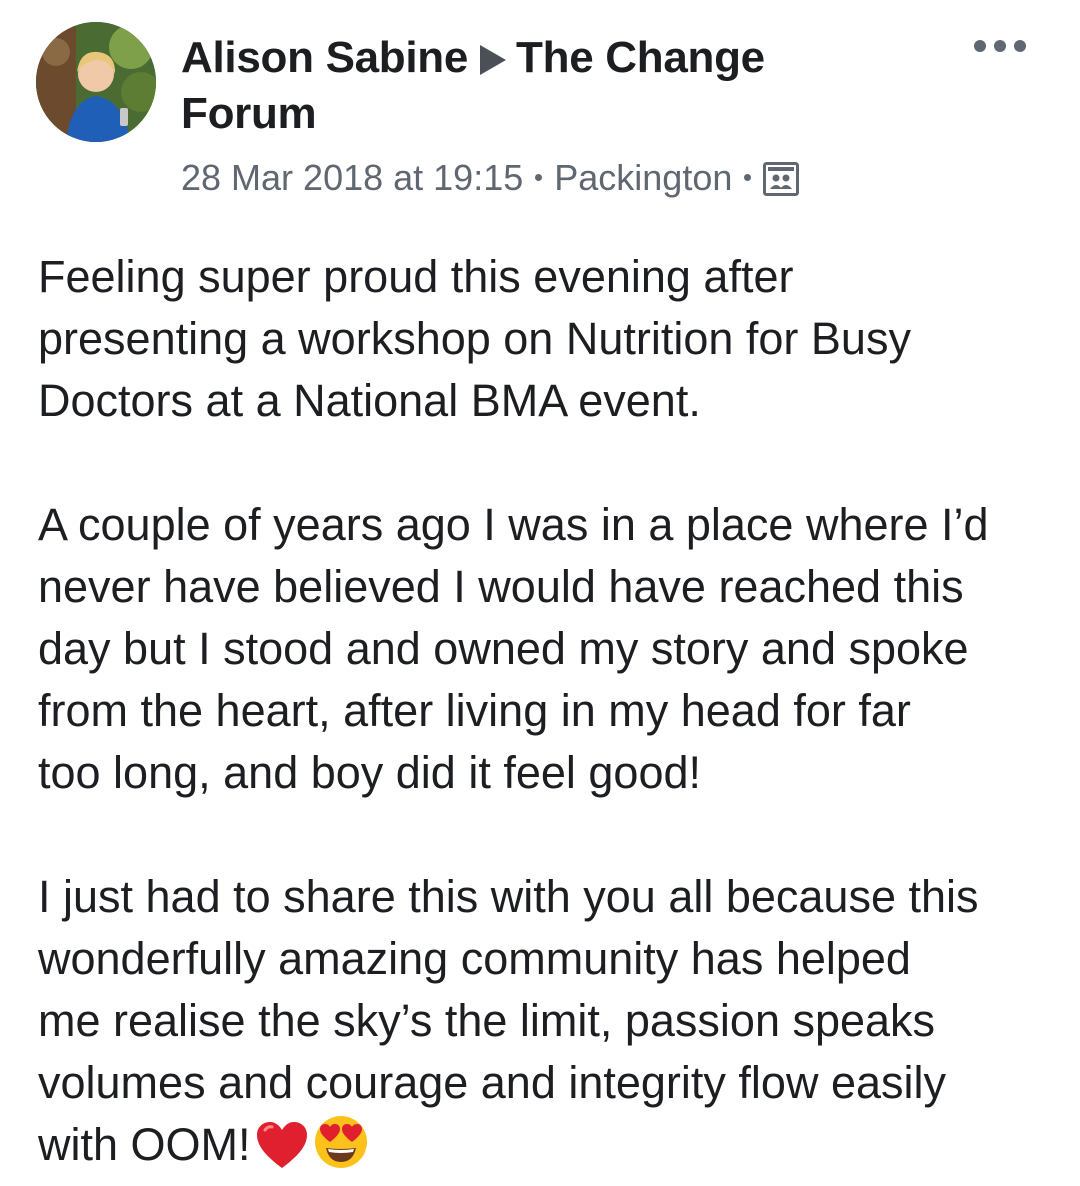  I want to click on post-meta: 28 Mar 2018 at 19:15 Packington, so click(490, 181).